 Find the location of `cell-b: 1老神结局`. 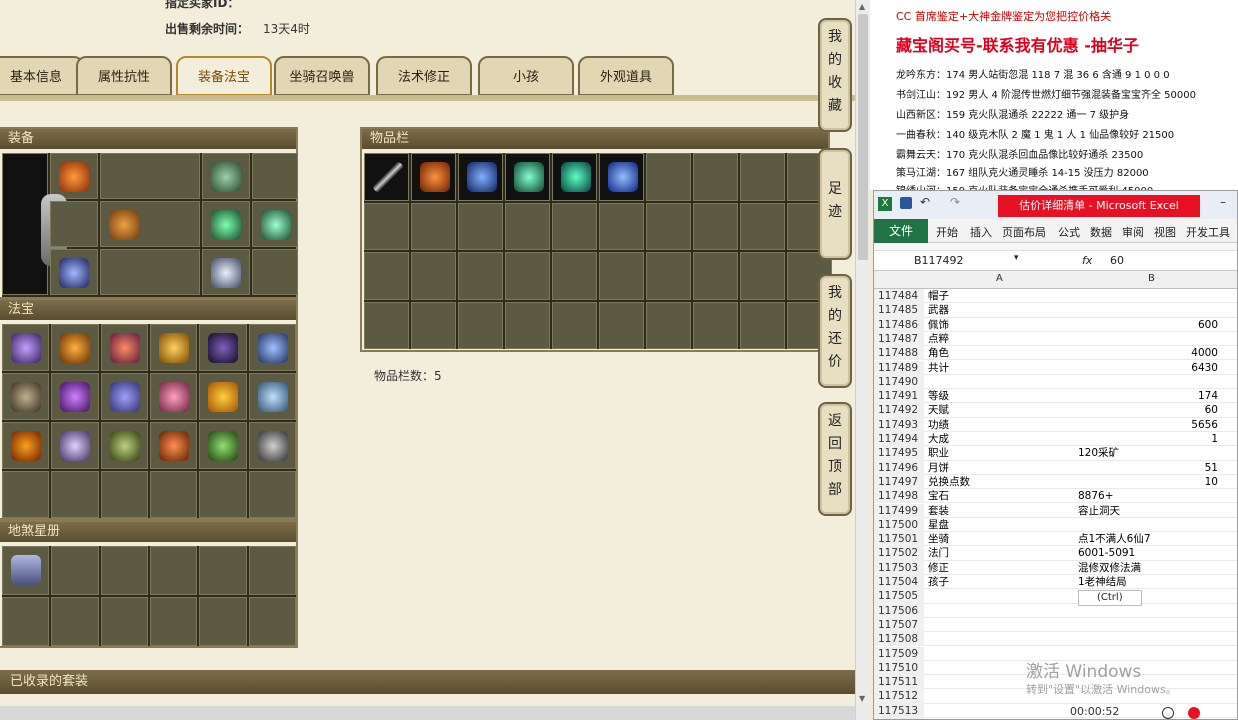

cell-b: 1老神结局 is located at coordinates (1148, 582).